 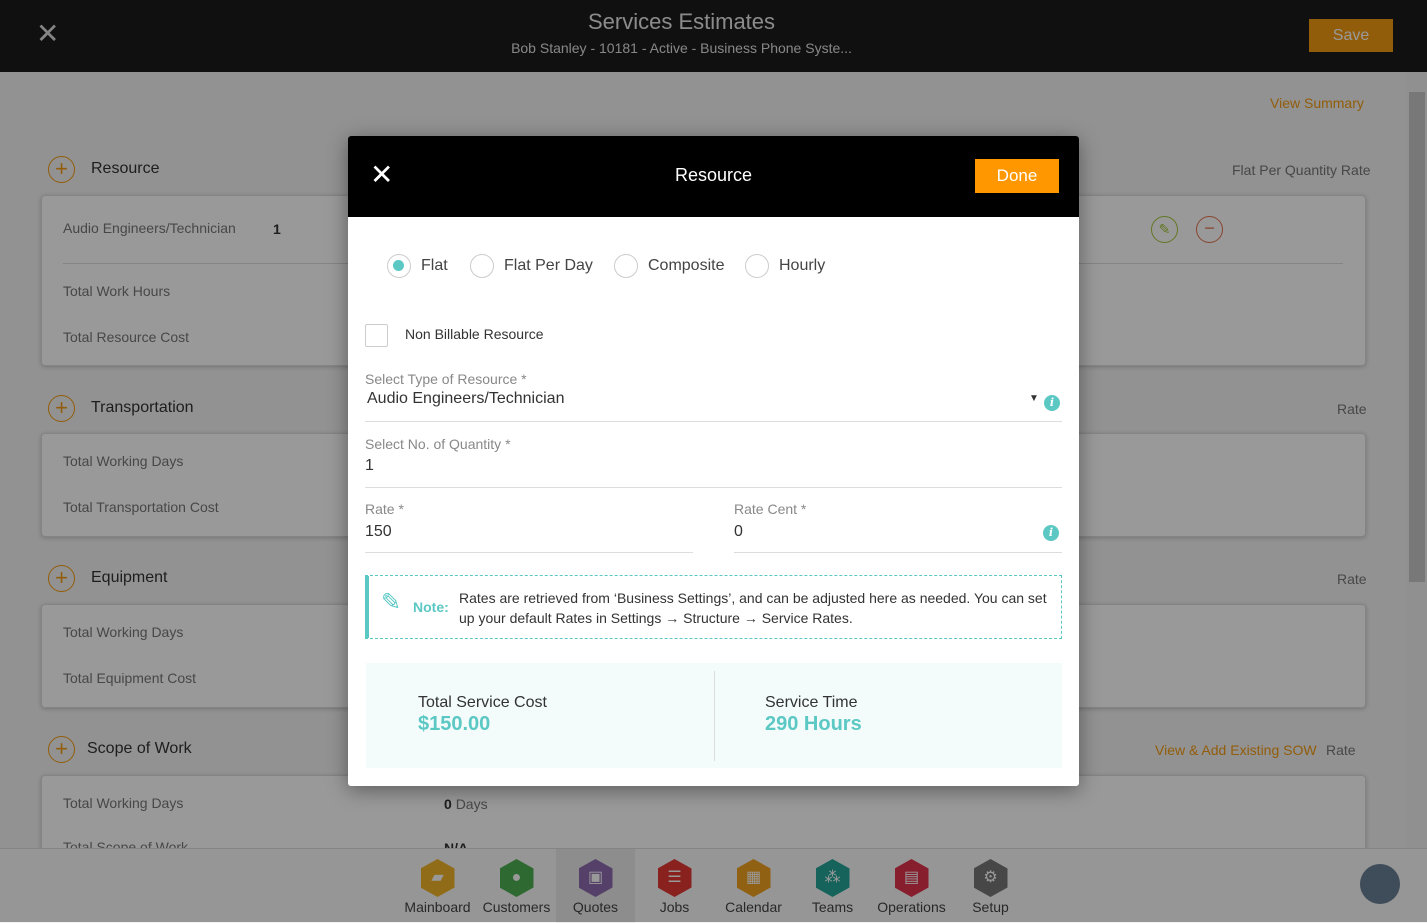 What do you see at coordinates (417, 266) in the screenshot?
I see `radio-flat: Flat` at bounding box center [417, 266].